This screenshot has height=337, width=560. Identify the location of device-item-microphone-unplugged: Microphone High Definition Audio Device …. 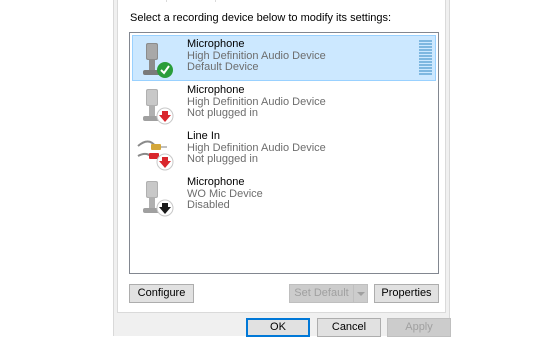
(284, 104).